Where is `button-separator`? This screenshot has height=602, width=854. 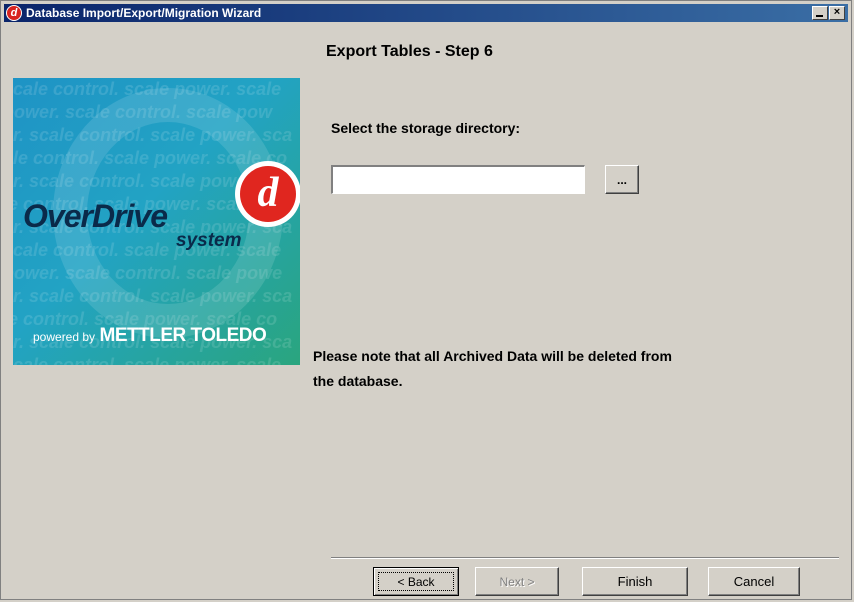
button-separator is located at coordinates (585, 558).